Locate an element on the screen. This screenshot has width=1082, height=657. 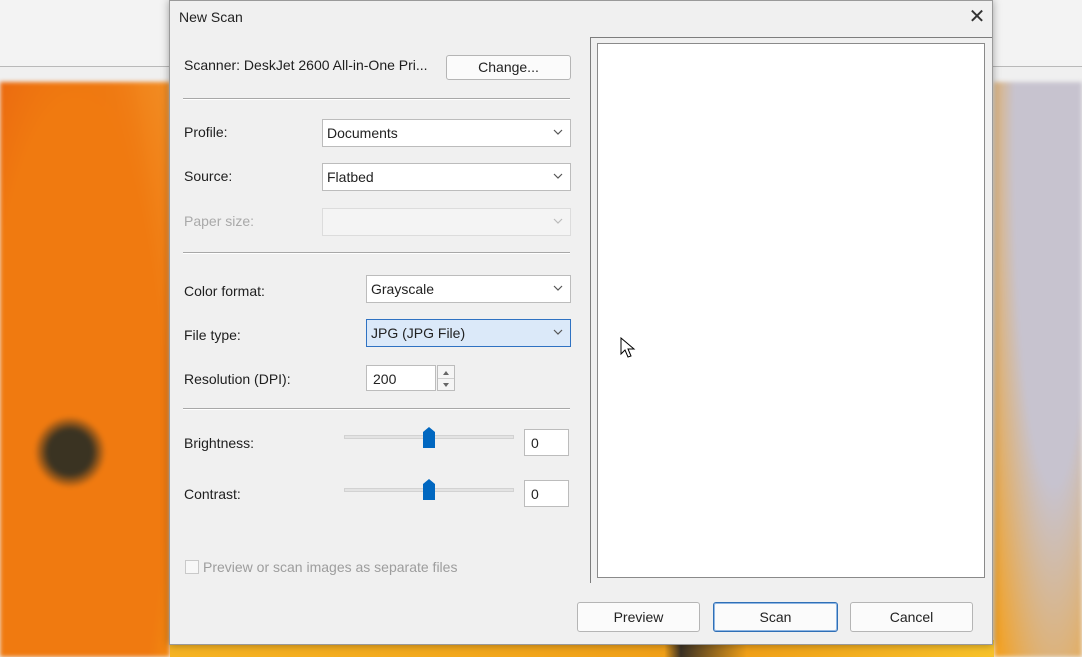
brightness-slider-thumb is located at coordinates (429, 438).